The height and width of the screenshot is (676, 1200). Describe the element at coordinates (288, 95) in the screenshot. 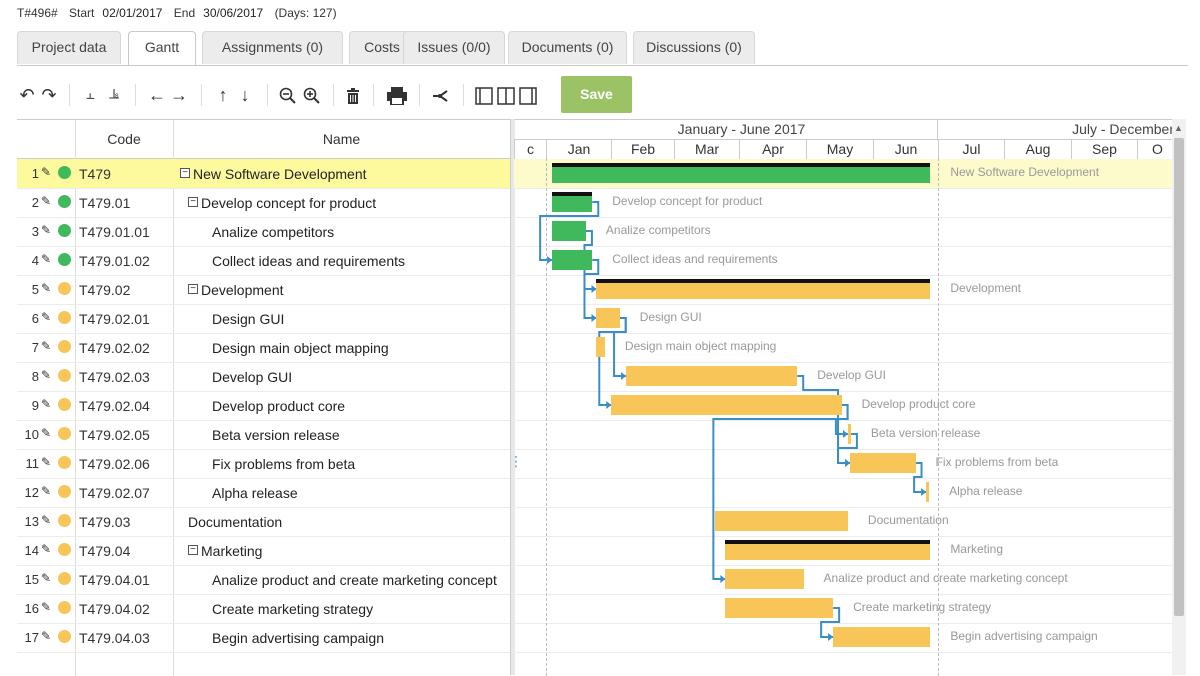

I see `zoom-out-icon` at that location.